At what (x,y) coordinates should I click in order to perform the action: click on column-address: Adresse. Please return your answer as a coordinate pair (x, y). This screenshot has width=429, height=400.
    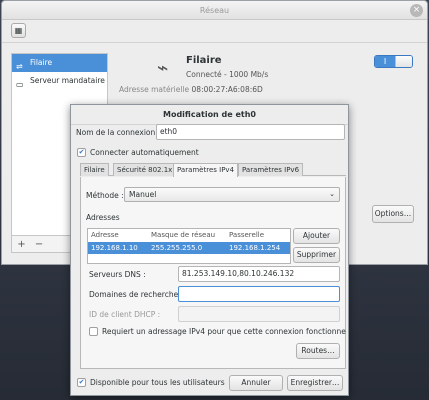
    Looking at the image, I should click on (105, 235).